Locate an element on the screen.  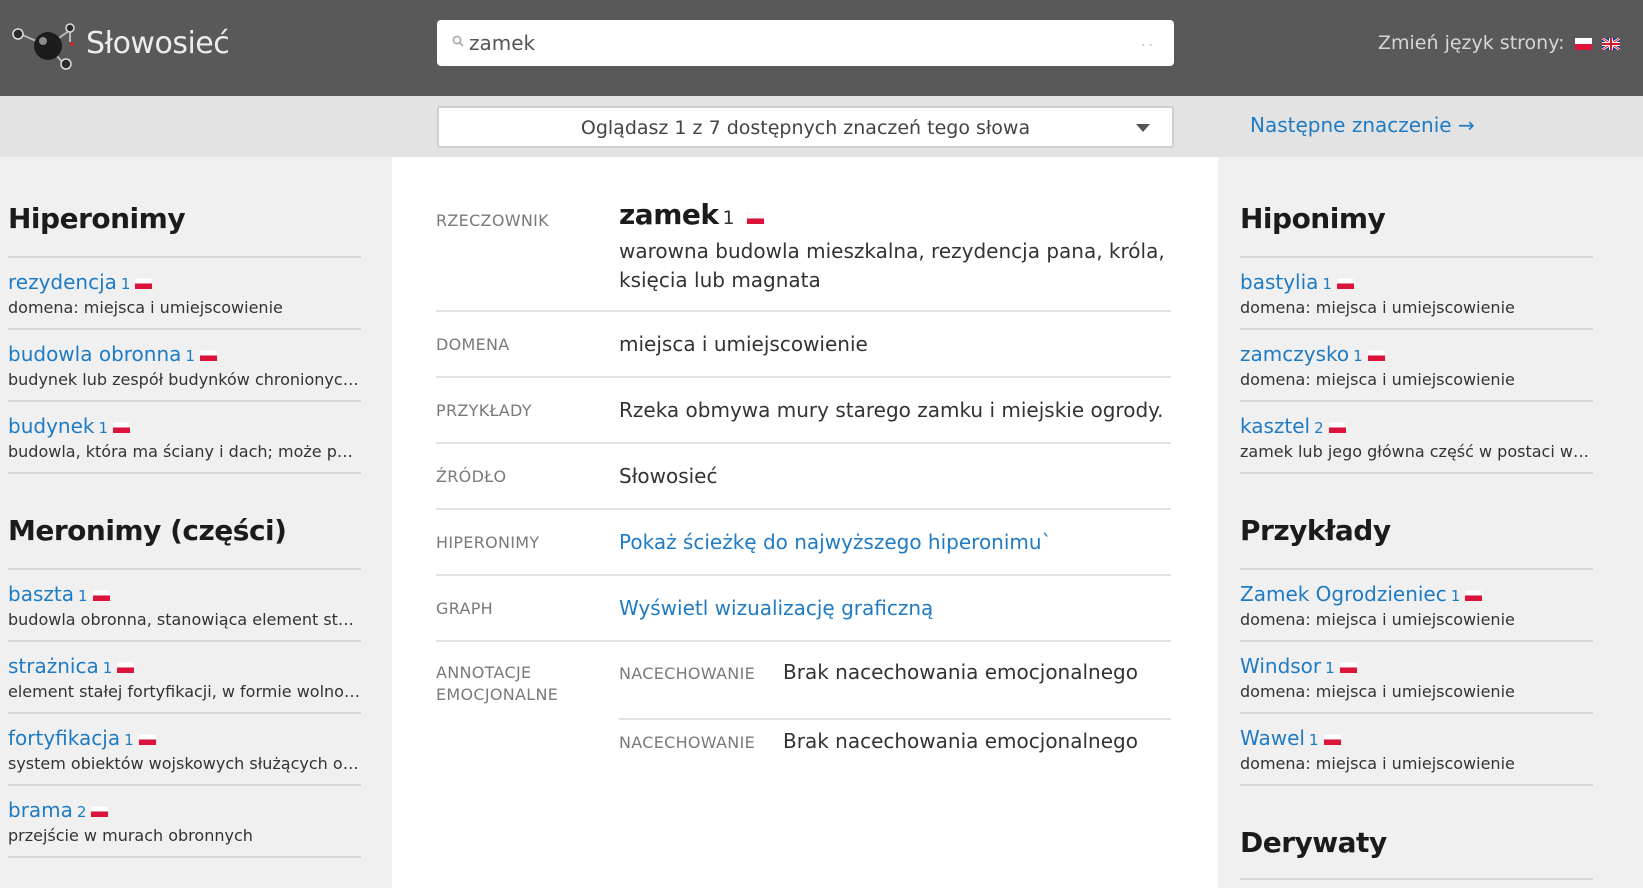
meronym-link: baszta 1 is located at coordinates (184, 594).